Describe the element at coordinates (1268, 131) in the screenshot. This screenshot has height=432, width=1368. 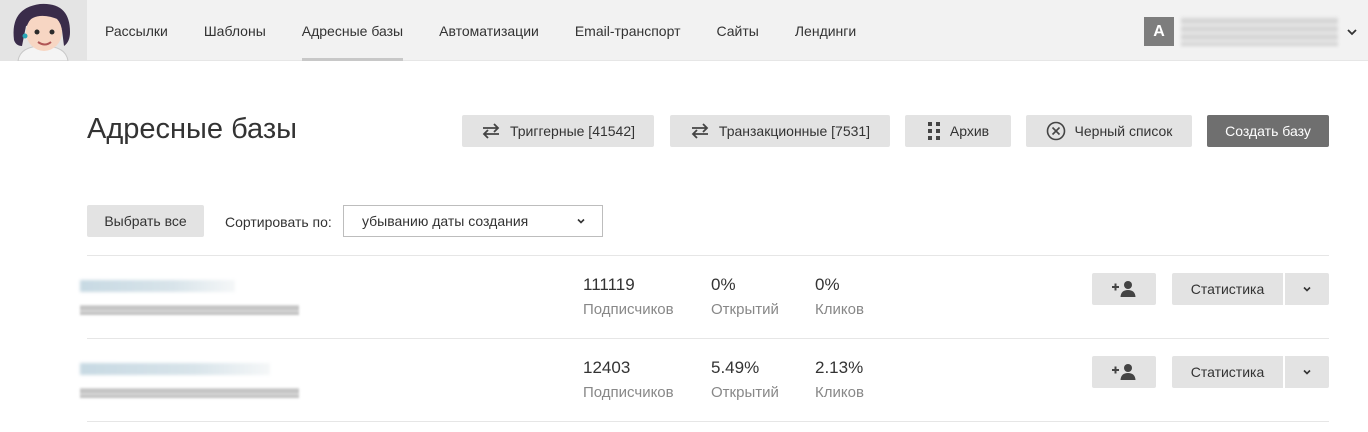
I see `create-base-button: Создать базу` at that location.